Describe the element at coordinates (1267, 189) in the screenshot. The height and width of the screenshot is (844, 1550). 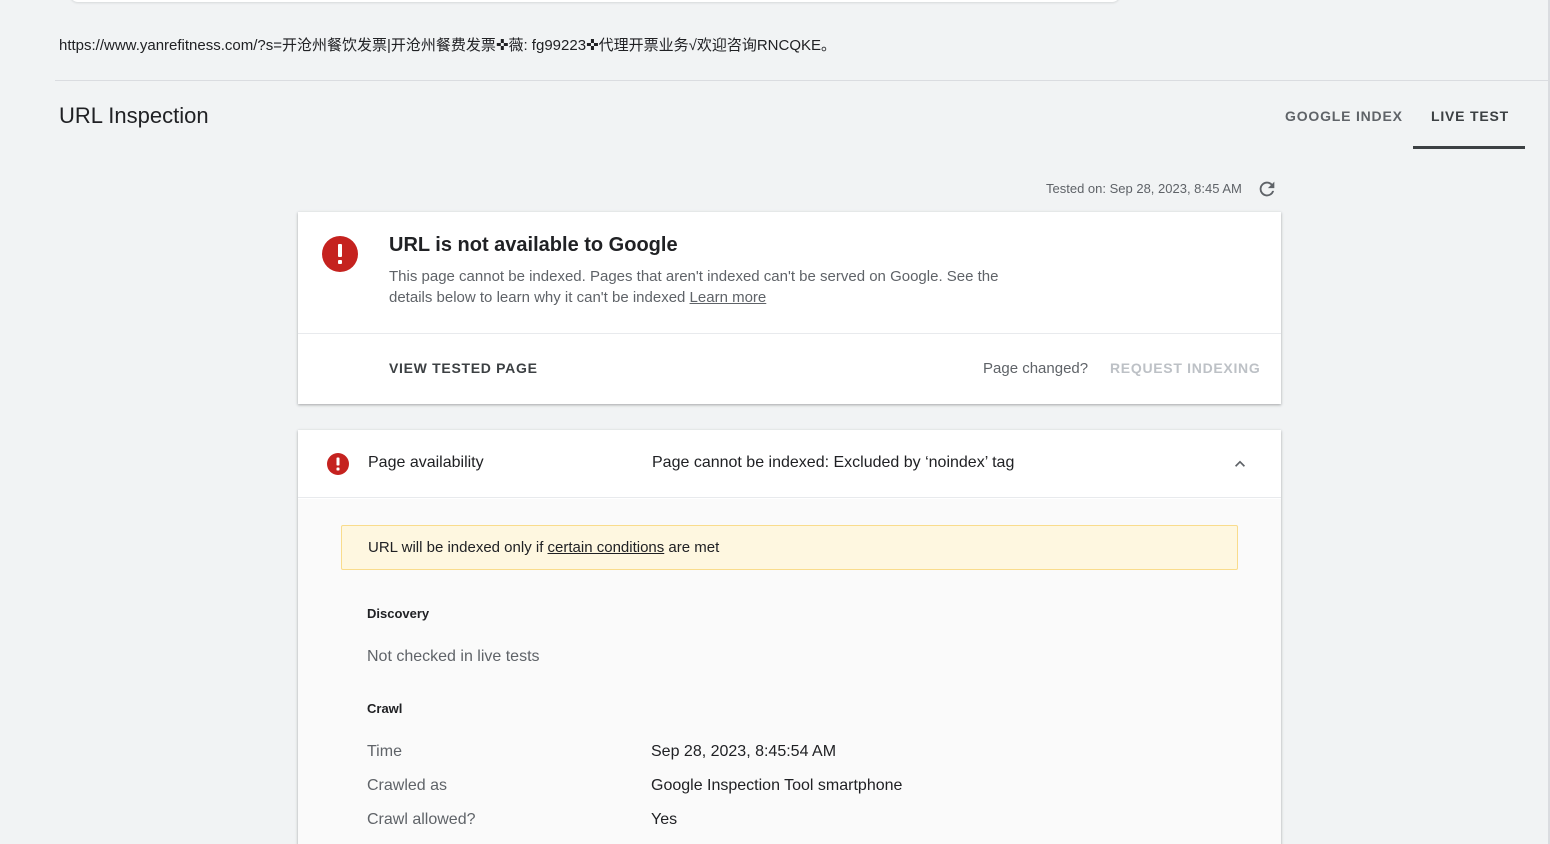
I see `refresh-icon` at that location.